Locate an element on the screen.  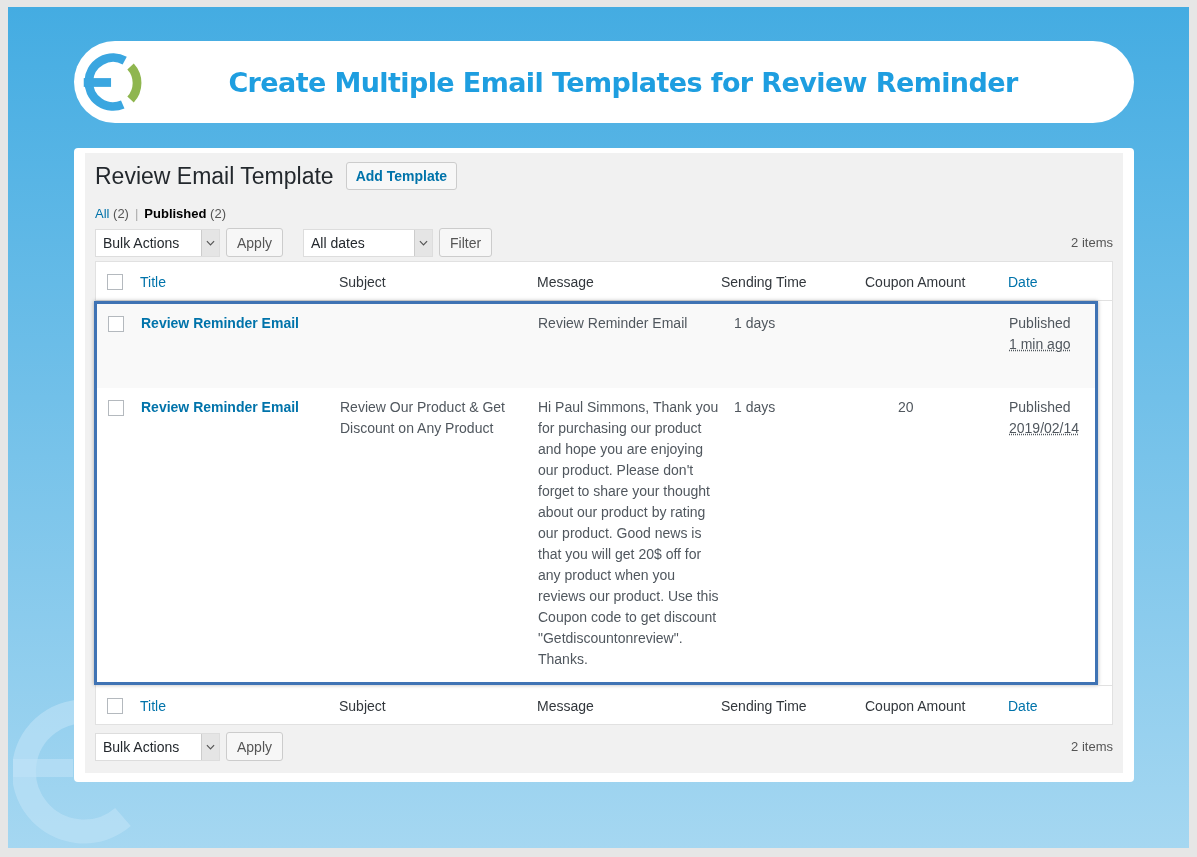
add-template-button: Add Template is located at coordinates (401, 176).